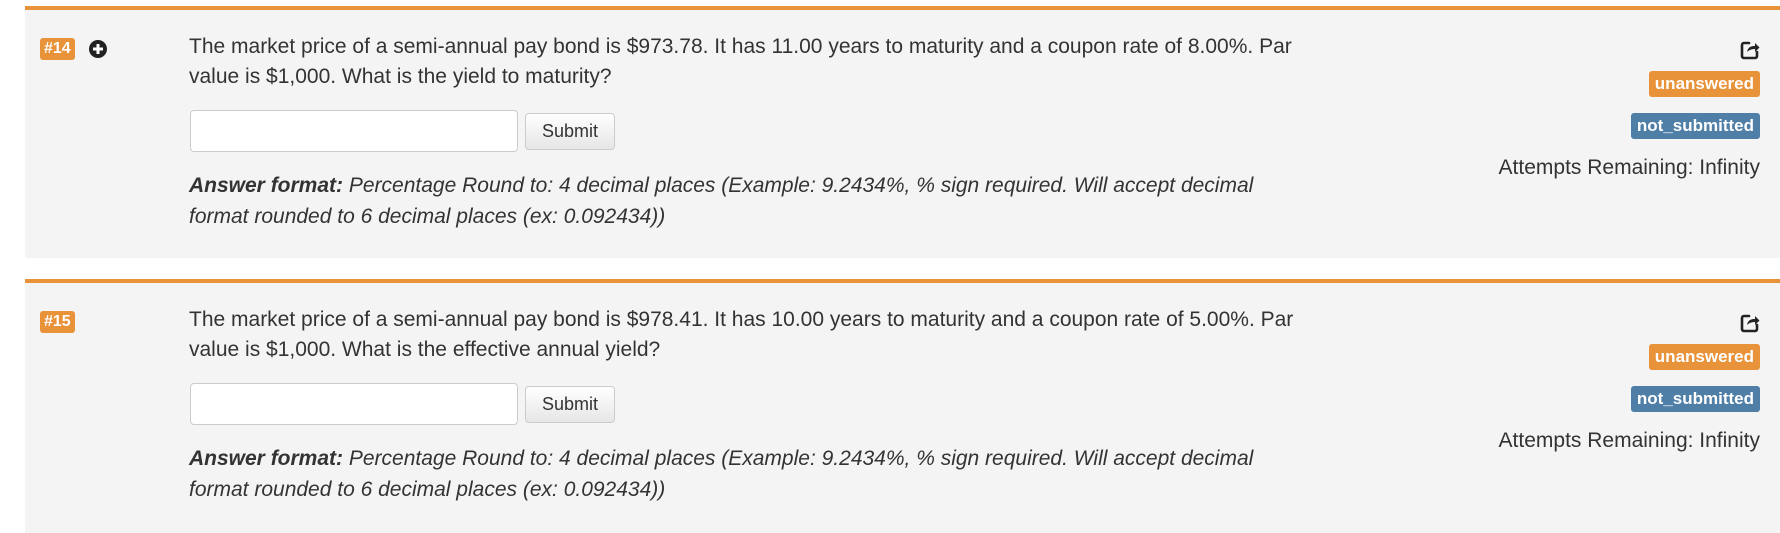 The width and height of the screenshot is (1780, 533). I want to click on question-number-badge: #14, so click(57, 49).